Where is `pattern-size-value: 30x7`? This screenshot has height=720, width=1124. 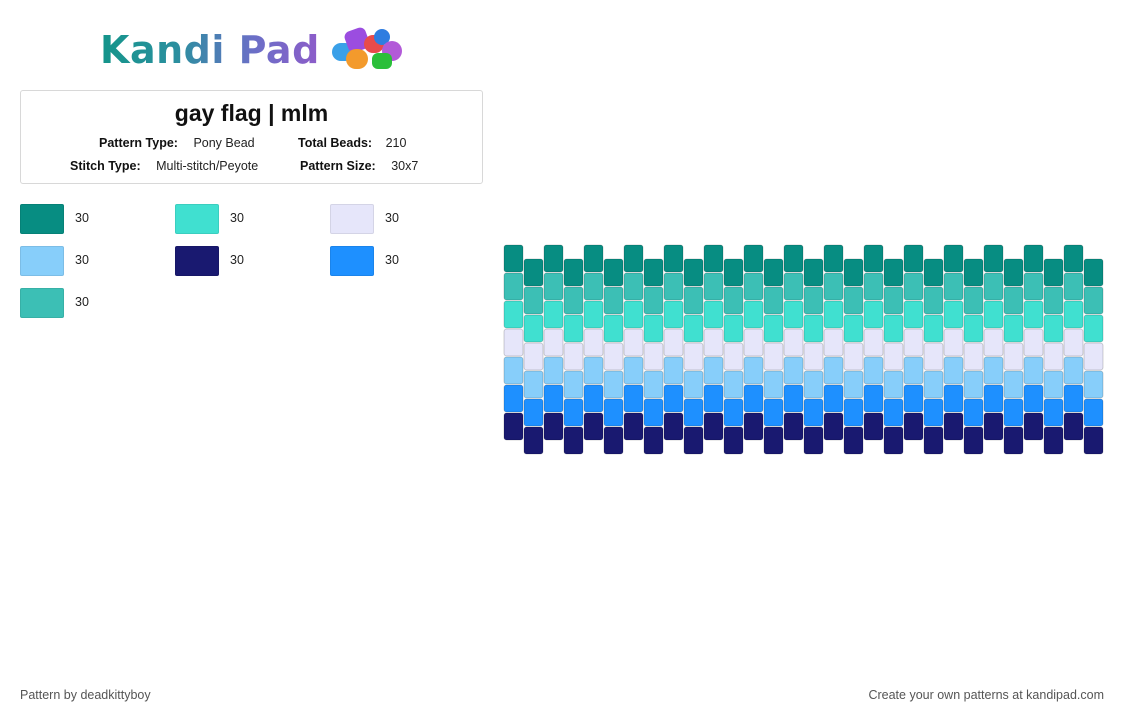 pattern-size-value: 30x7 is located at coordinates (405, 166).